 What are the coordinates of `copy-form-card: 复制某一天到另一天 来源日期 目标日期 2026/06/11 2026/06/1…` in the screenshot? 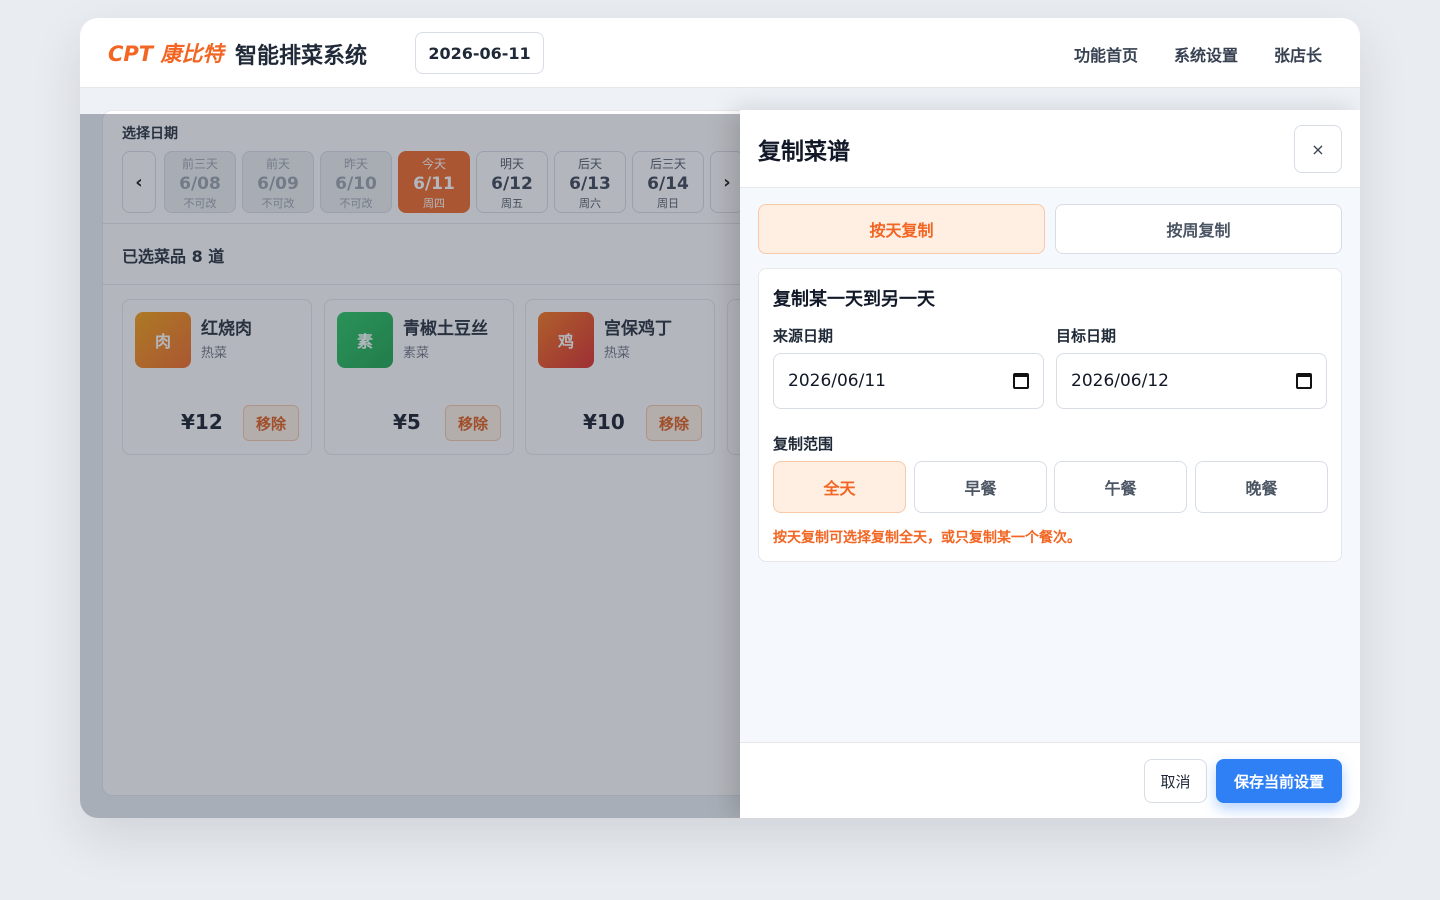 It's located at (1050, 415).